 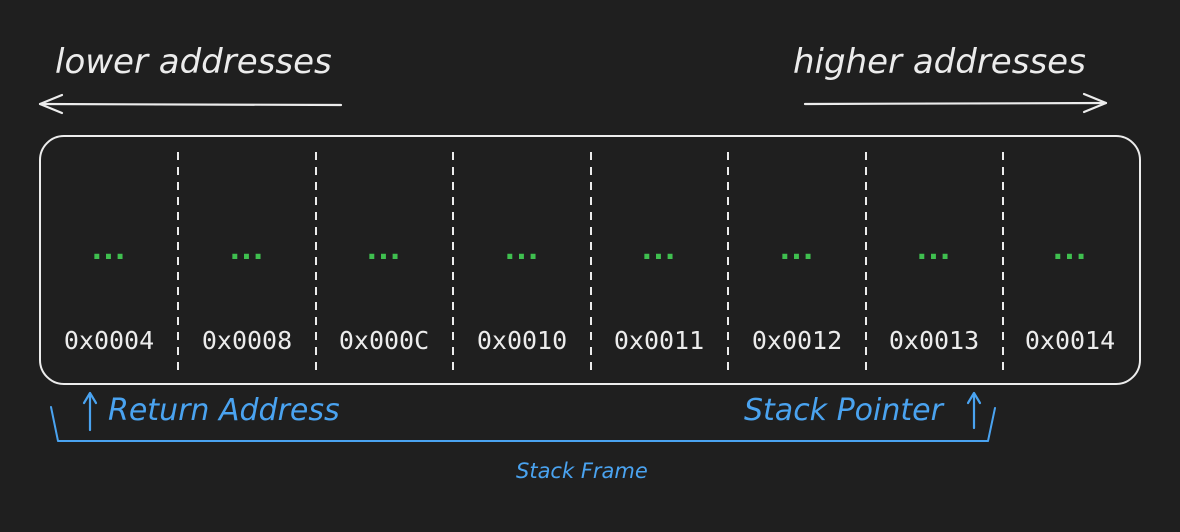 What do you see at coordinates (843, 410) in the screenshot?
I see `stack-pointer-label: Stack Pointer` at bounding box center [843, 410].